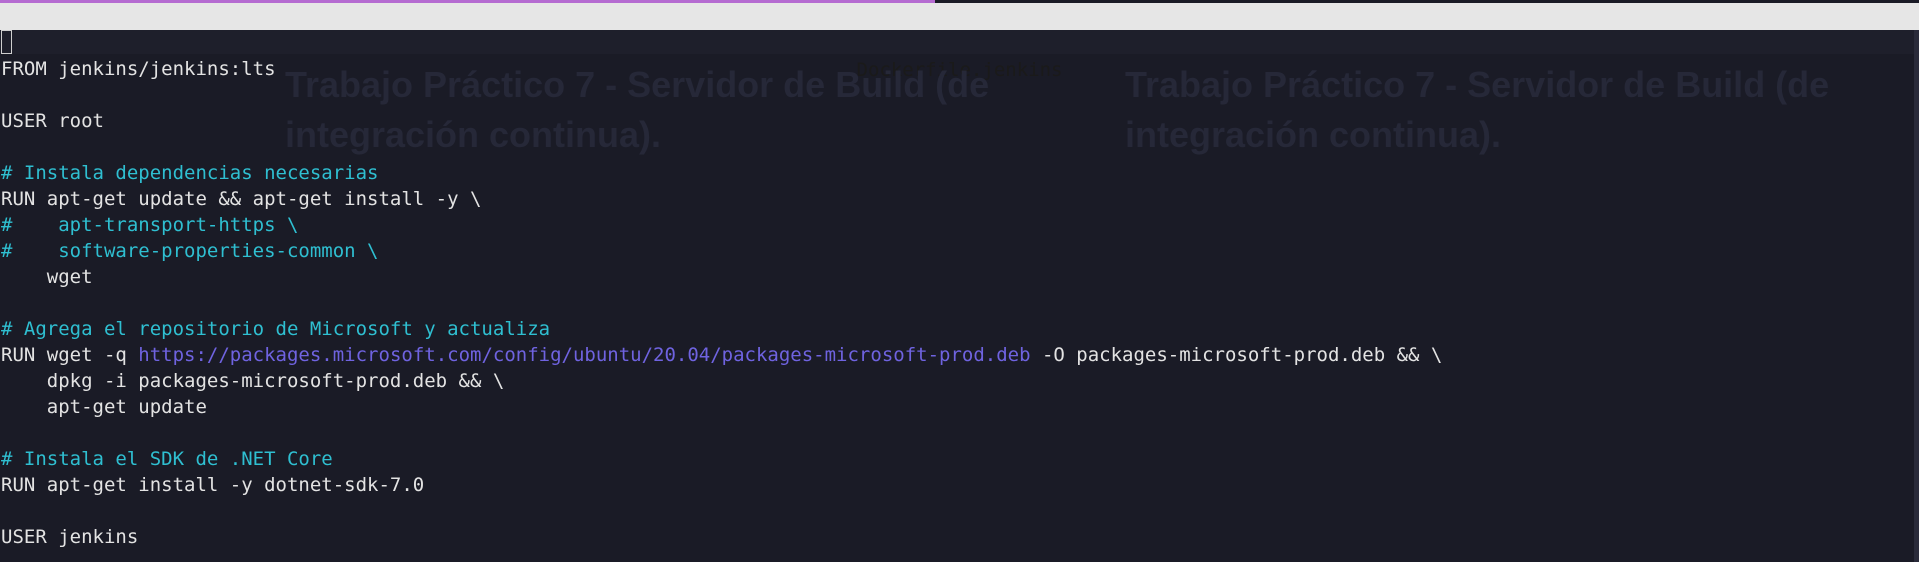  What do you see at coordinates (1916, 296) in the screenshot?
I see `scrollbar` at bounding box center [1916, 296].